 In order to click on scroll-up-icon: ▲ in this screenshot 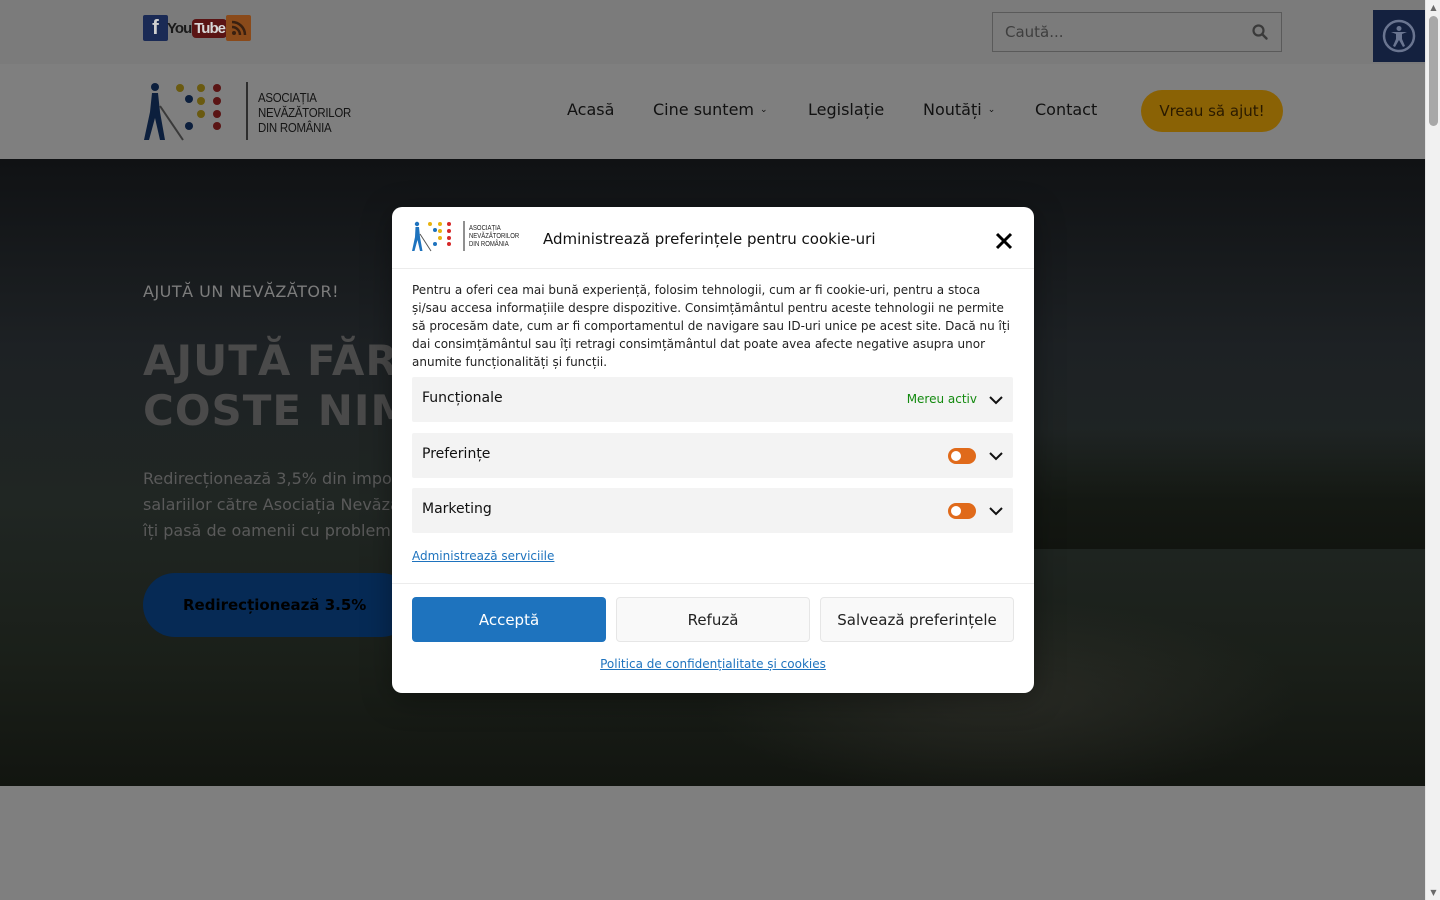, I will do `click(1433, 7)`.